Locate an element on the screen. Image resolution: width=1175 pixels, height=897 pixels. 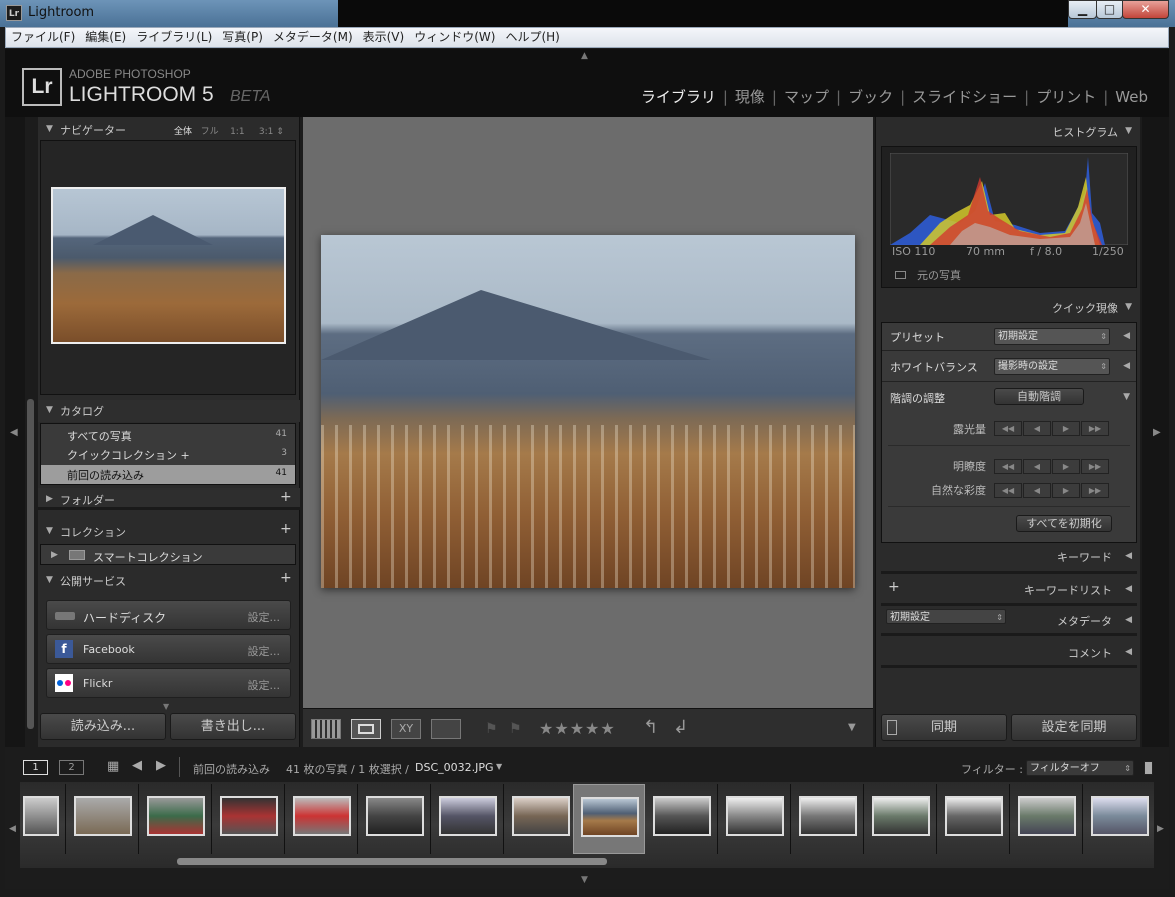
primary-window-button: 1 is located at coordinates (35, 767).